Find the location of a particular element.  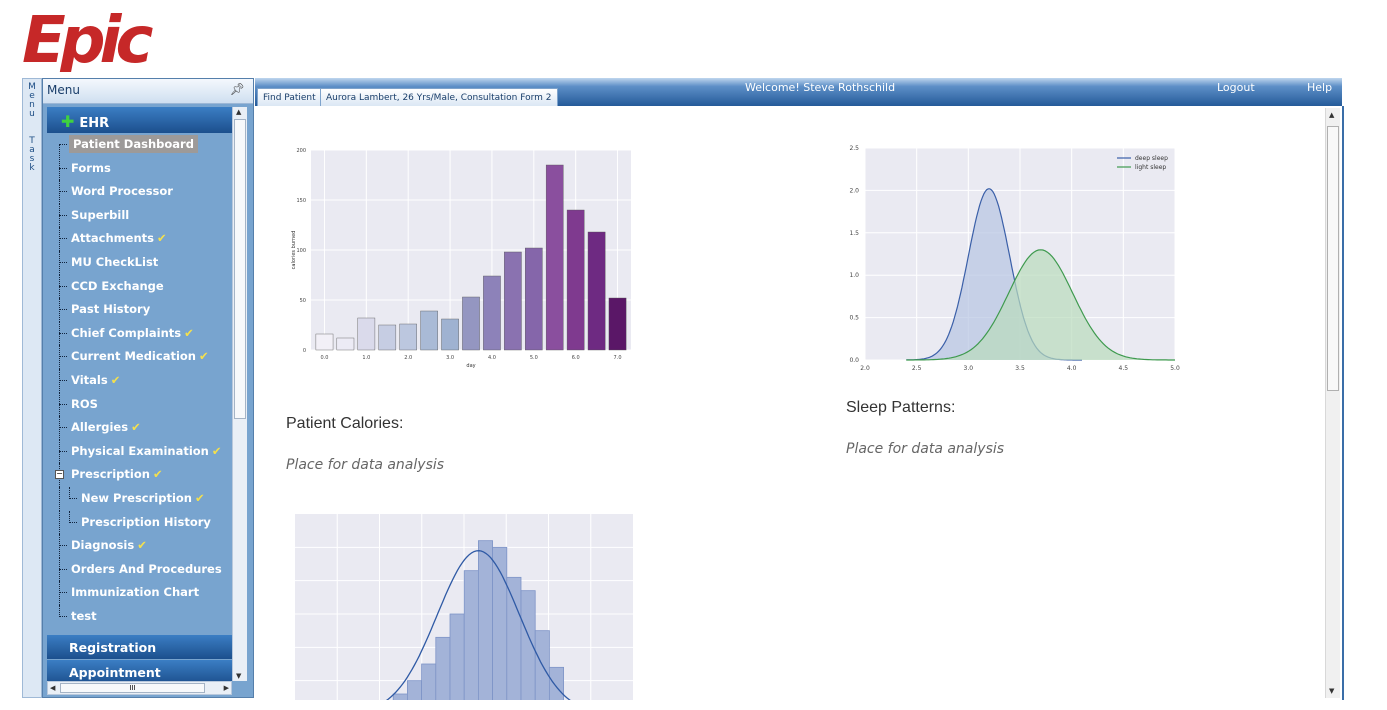

sidebar-item-immunization-chart: Immunization Chart is located at coordinates (139, 593).